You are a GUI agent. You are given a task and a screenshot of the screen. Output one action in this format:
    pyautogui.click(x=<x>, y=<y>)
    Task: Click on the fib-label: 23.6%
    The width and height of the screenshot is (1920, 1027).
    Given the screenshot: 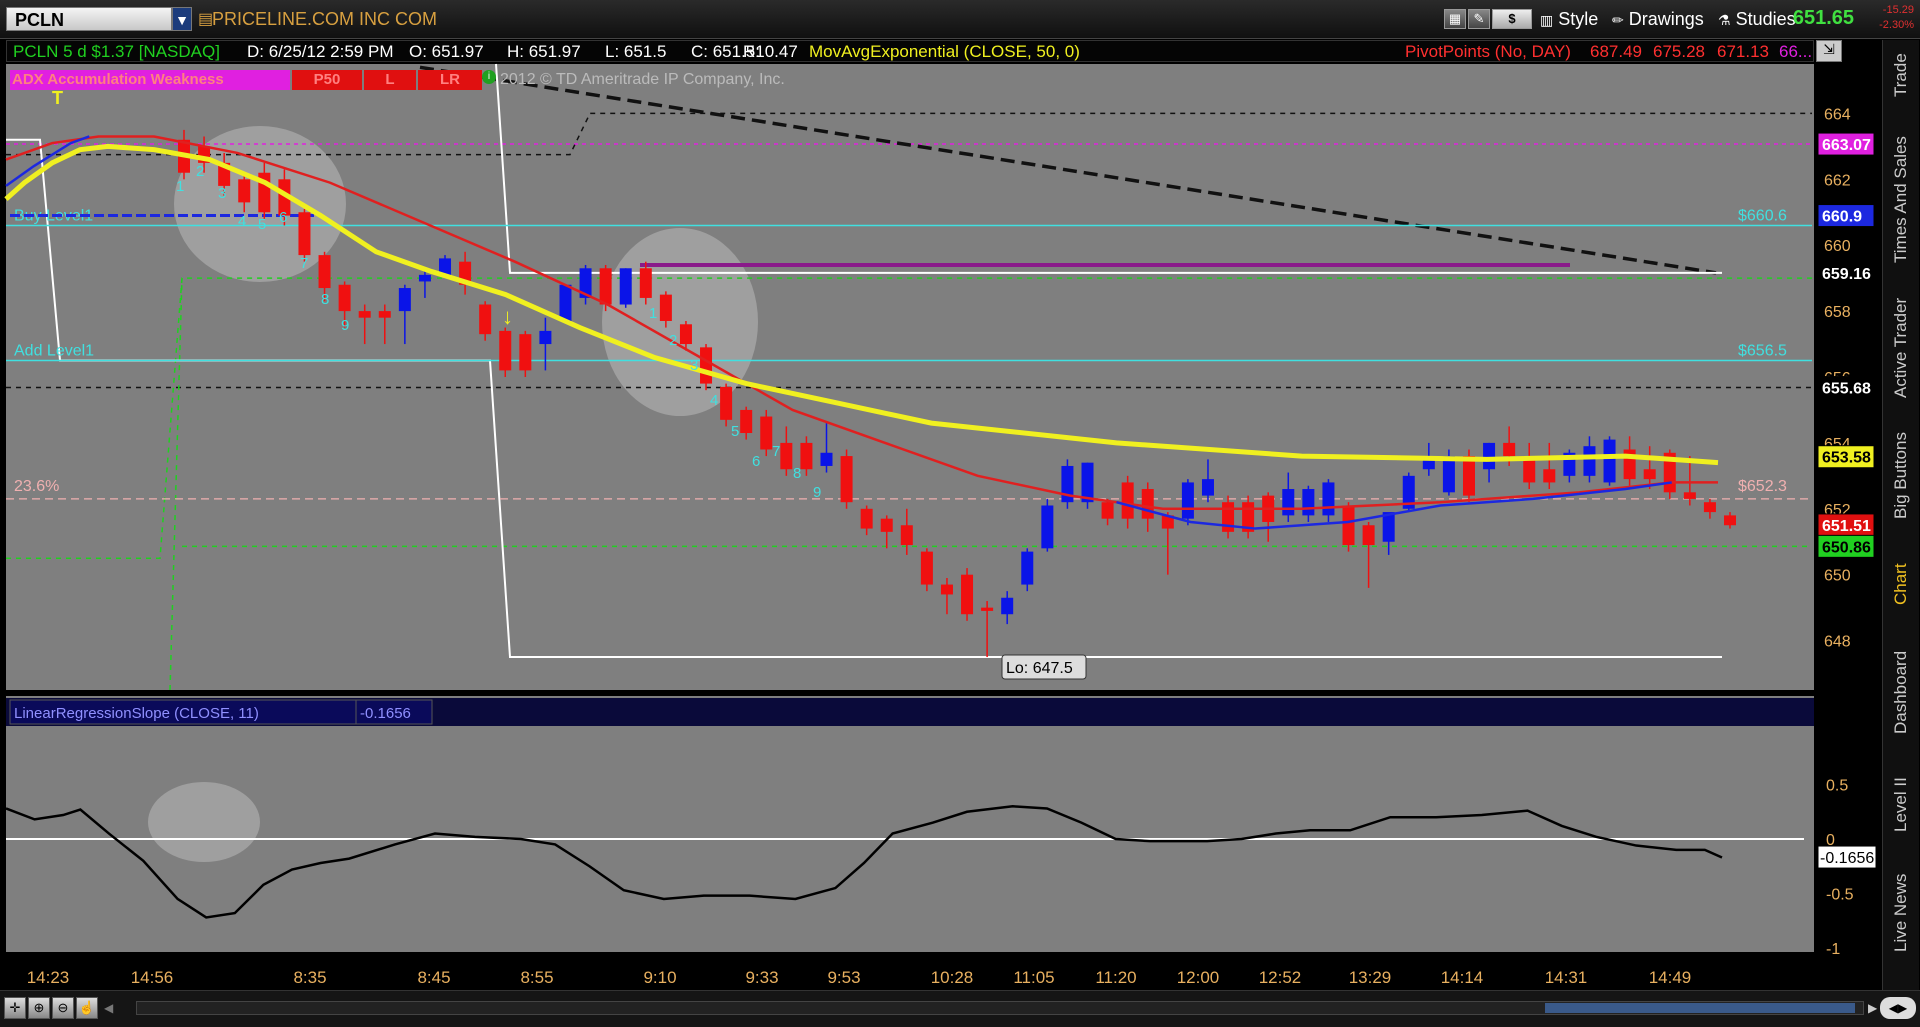 What is the action you would take?
    pyautogui.click(x=36, y=486)
    